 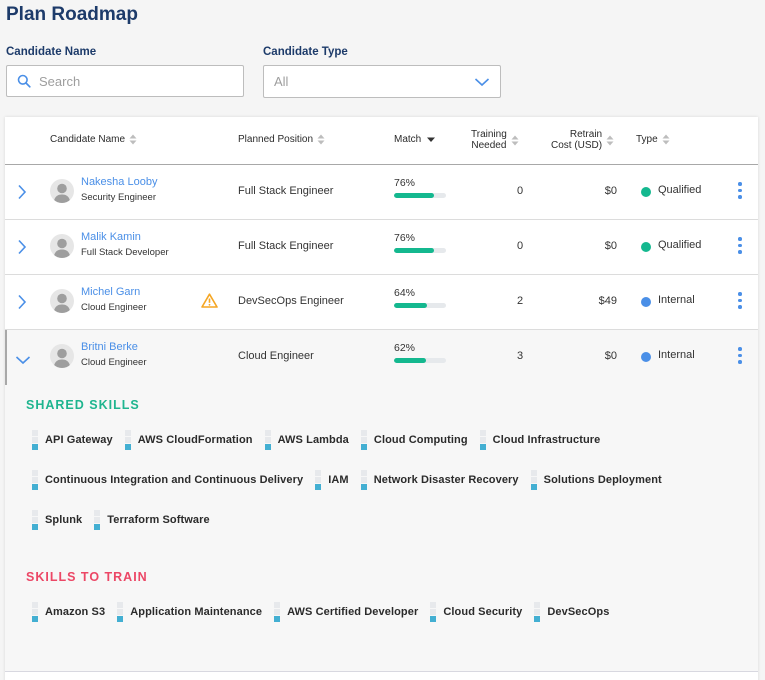 I want to click on skill-chip: API Gateway, so click(x=72, y=440).